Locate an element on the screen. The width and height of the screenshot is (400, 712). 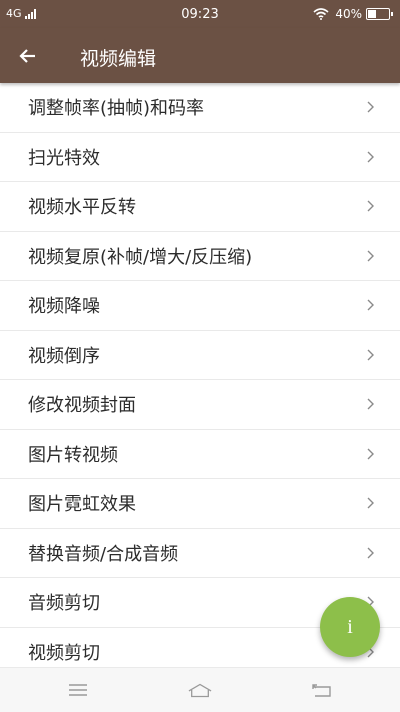
menu-item-frame-rate: 调整帧率(抽帧)和码率 is located at coordinates (200, 108).